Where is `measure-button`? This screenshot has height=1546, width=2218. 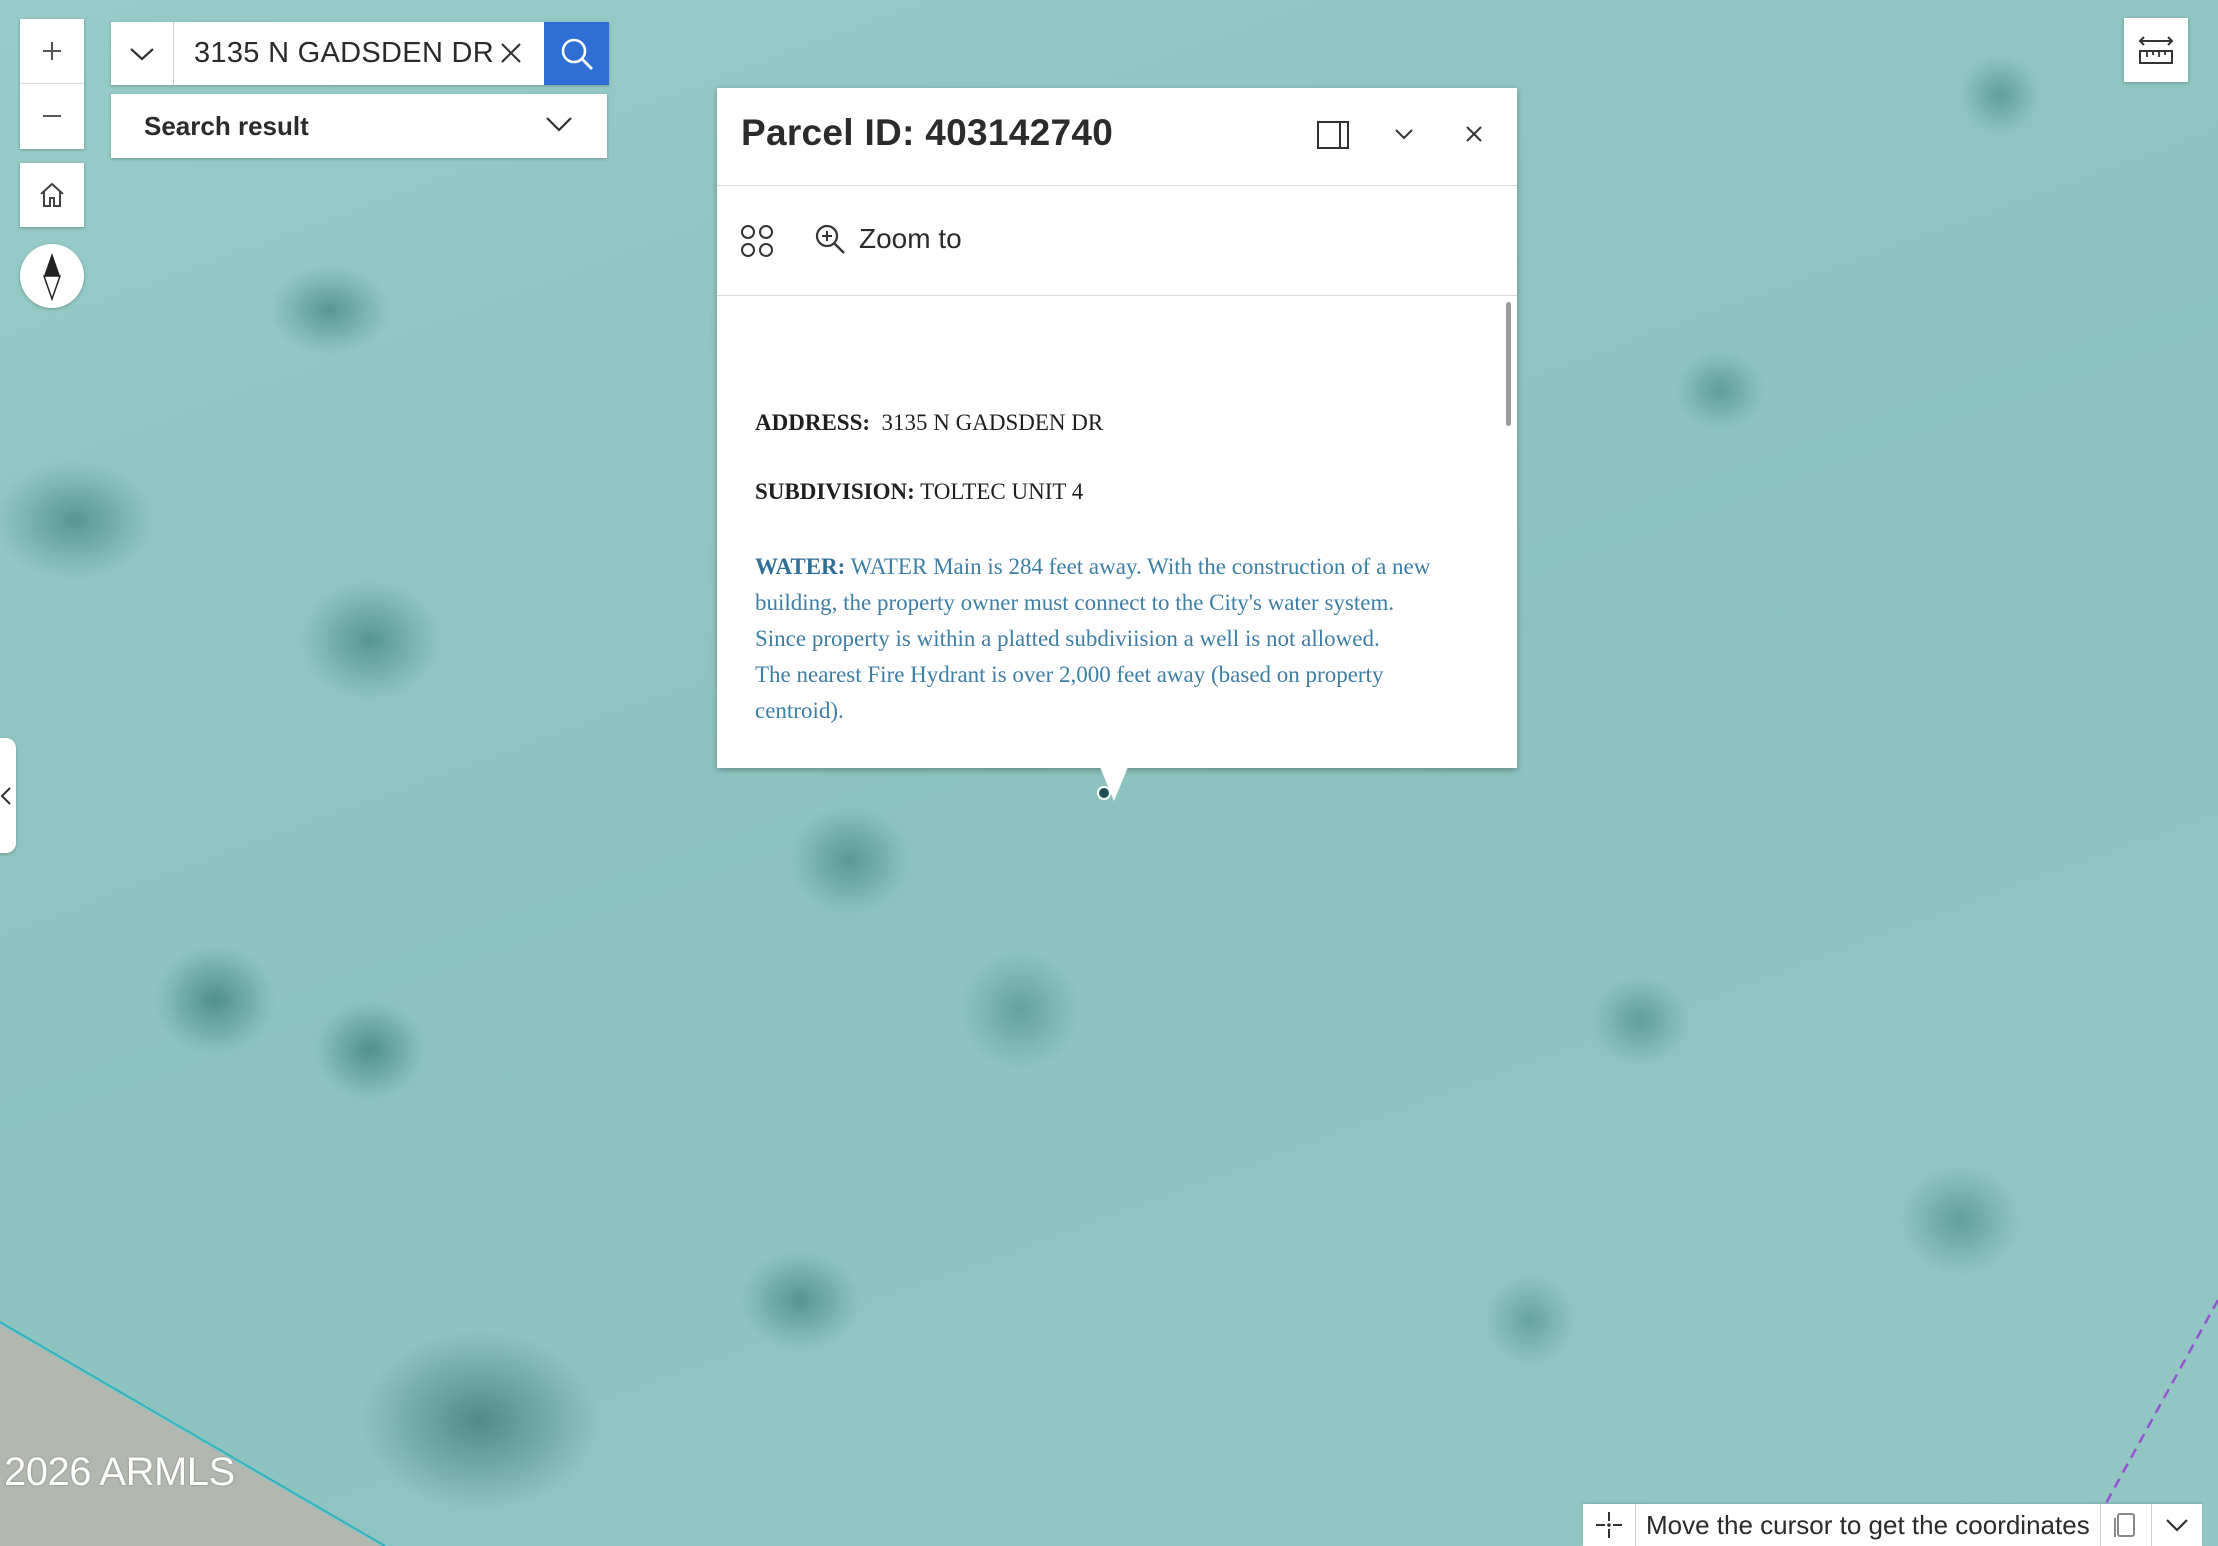
measure-button is located at coordinates (2156, 50).